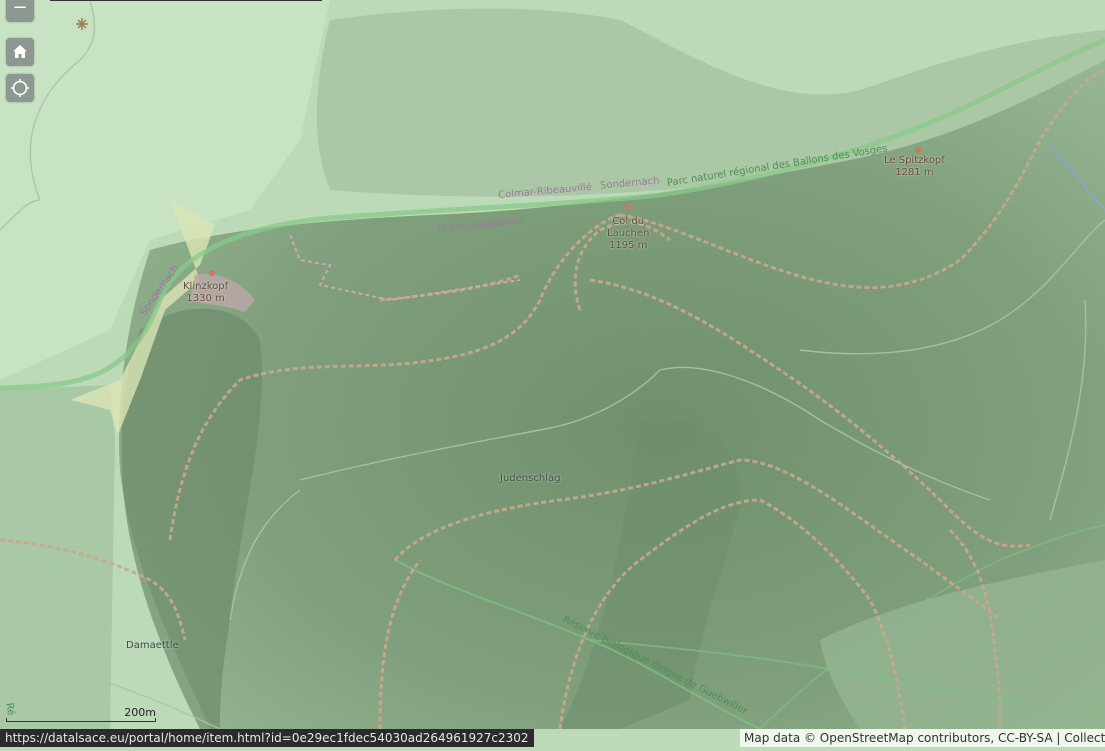 The height and width of the screenshot is (751, 1105). What do you see at coordinates (914, 160) in the screenshot?
I see `peak-name: Le Spitzkopf` at bounding box center [914, 160].